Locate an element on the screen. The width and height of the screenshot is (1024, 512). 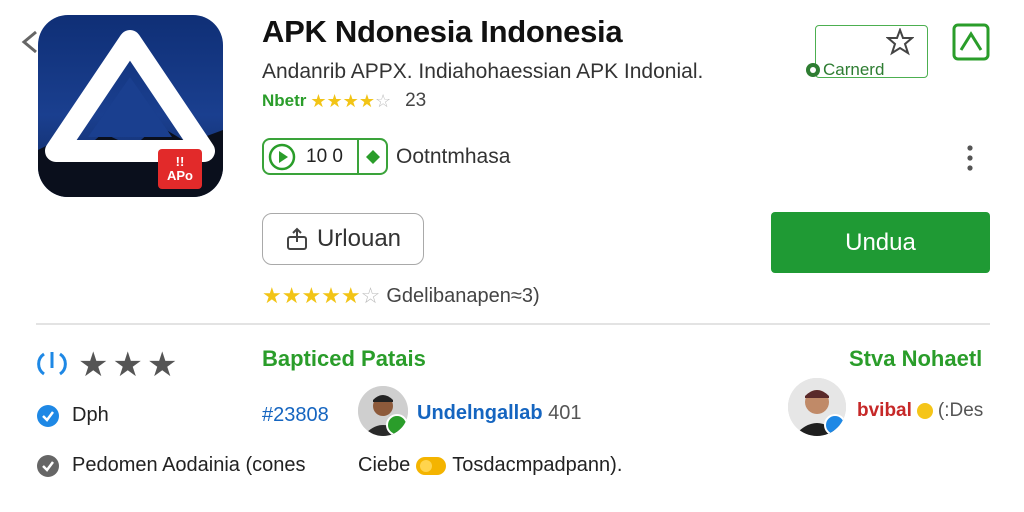
wishlist-star-icon is located at coordinates (900, 42).